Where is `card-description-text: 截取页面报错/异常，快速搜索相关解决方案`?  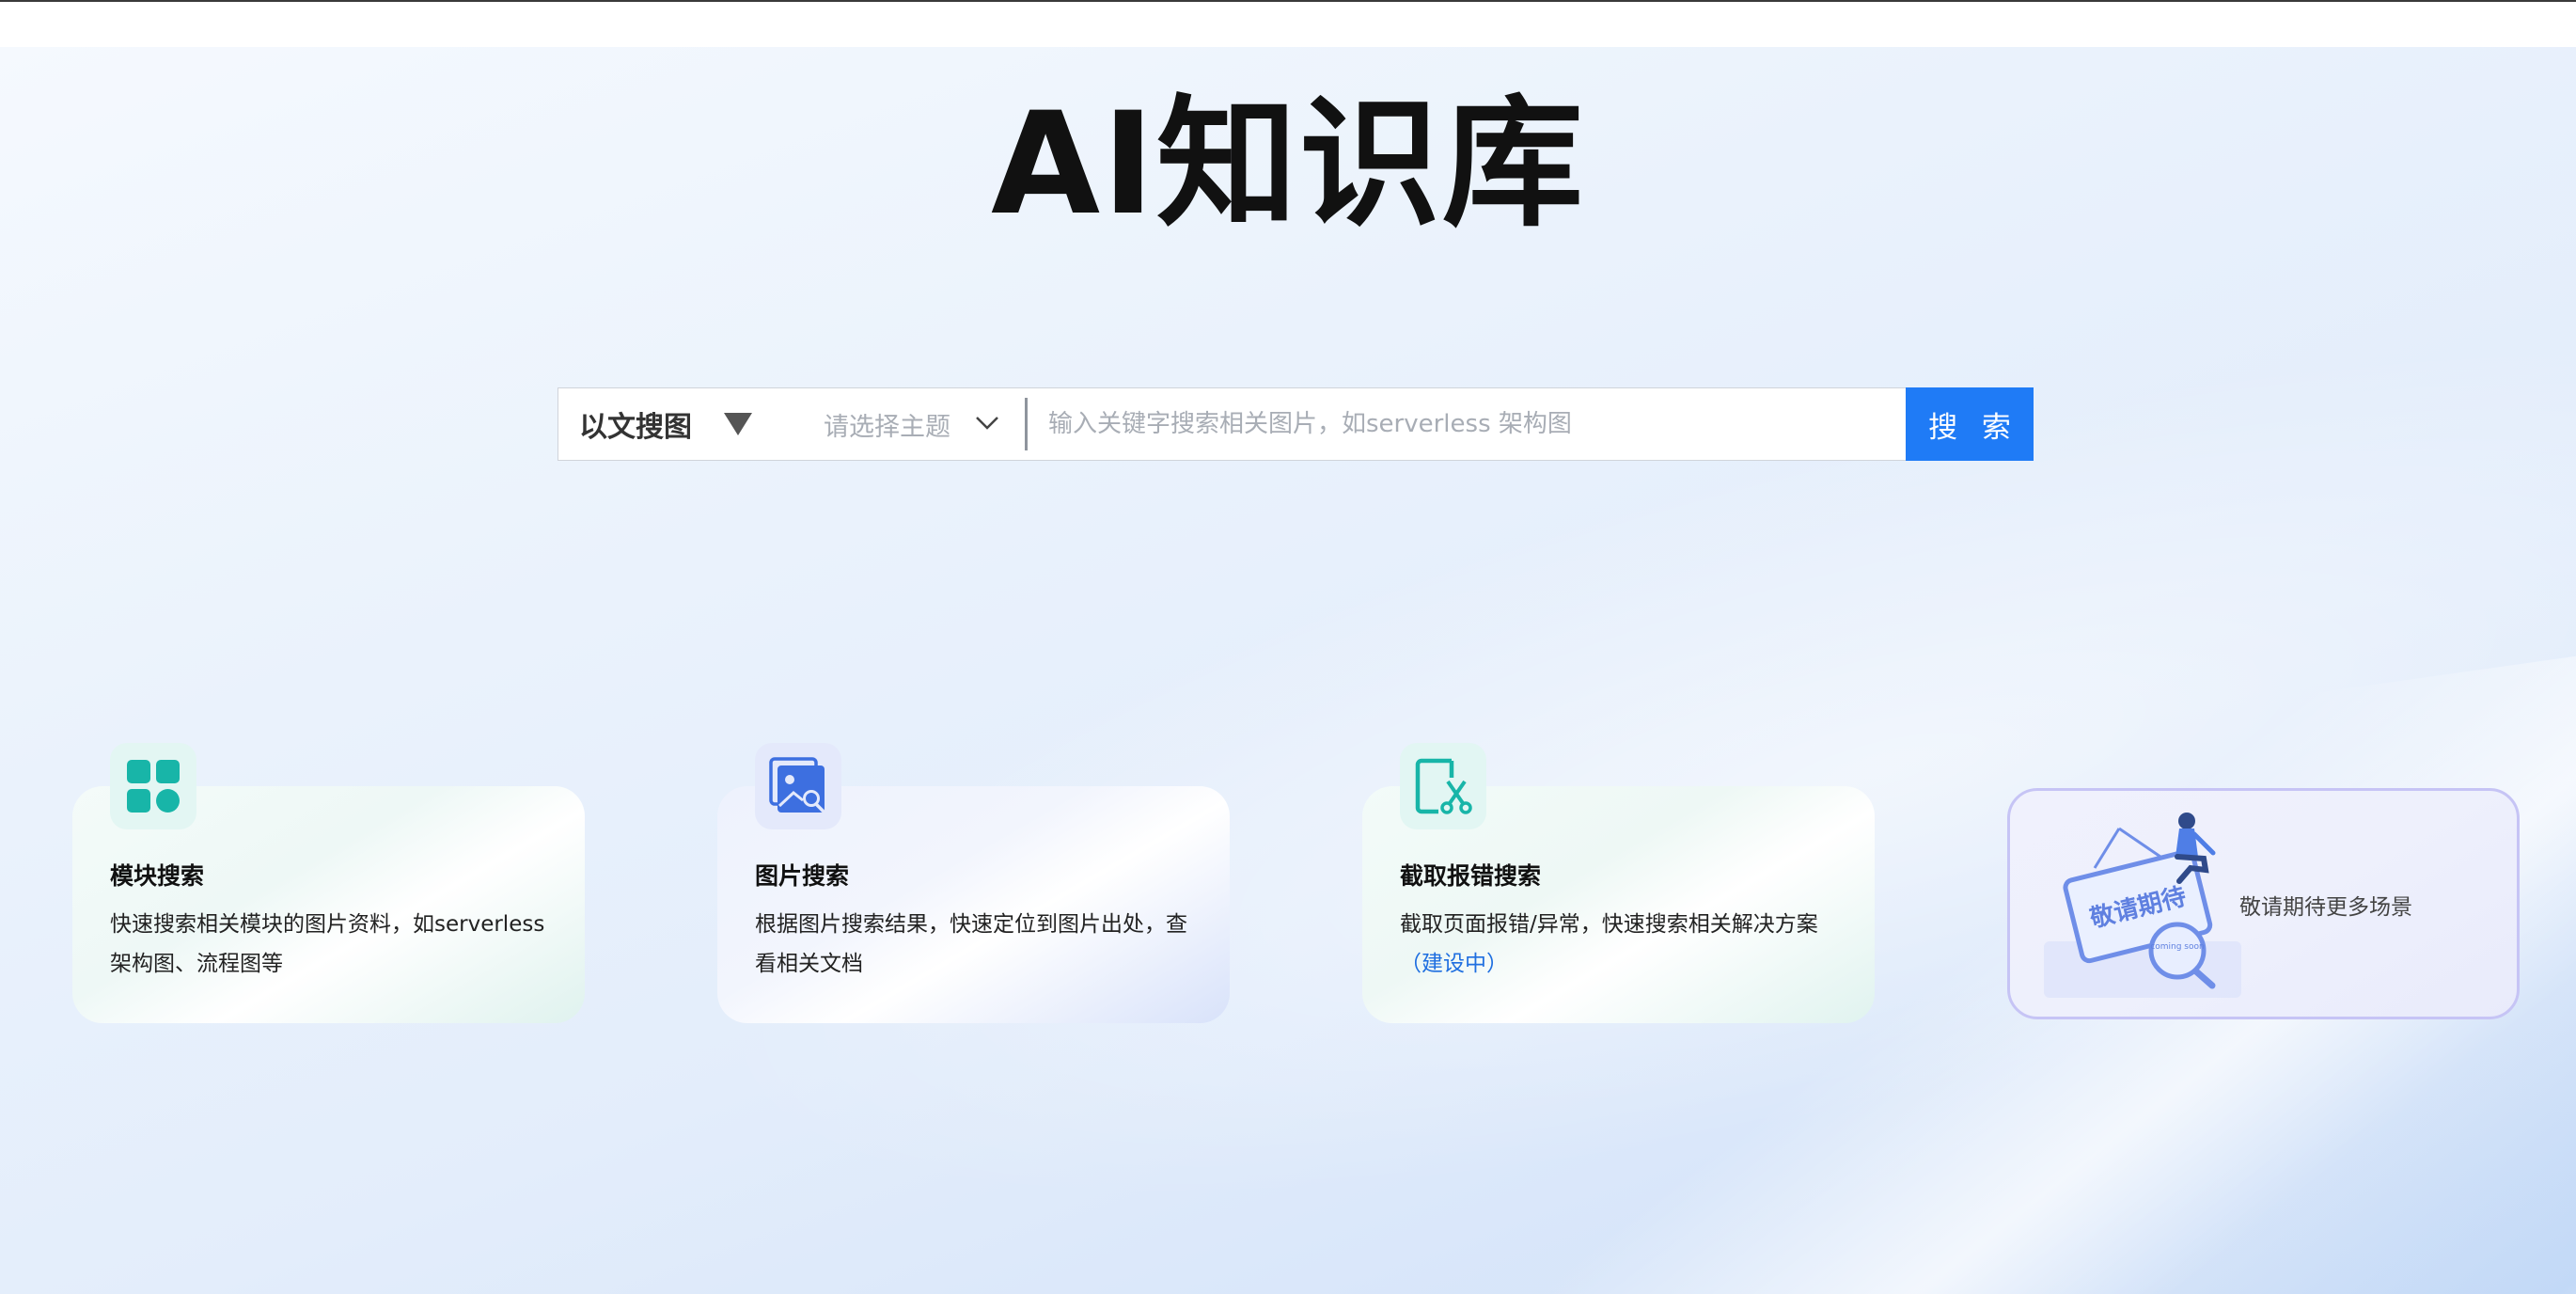
card-description-text: 截取页面报错/异常，快速搜索相关解决方案 is located at coordinates (1609, 925).